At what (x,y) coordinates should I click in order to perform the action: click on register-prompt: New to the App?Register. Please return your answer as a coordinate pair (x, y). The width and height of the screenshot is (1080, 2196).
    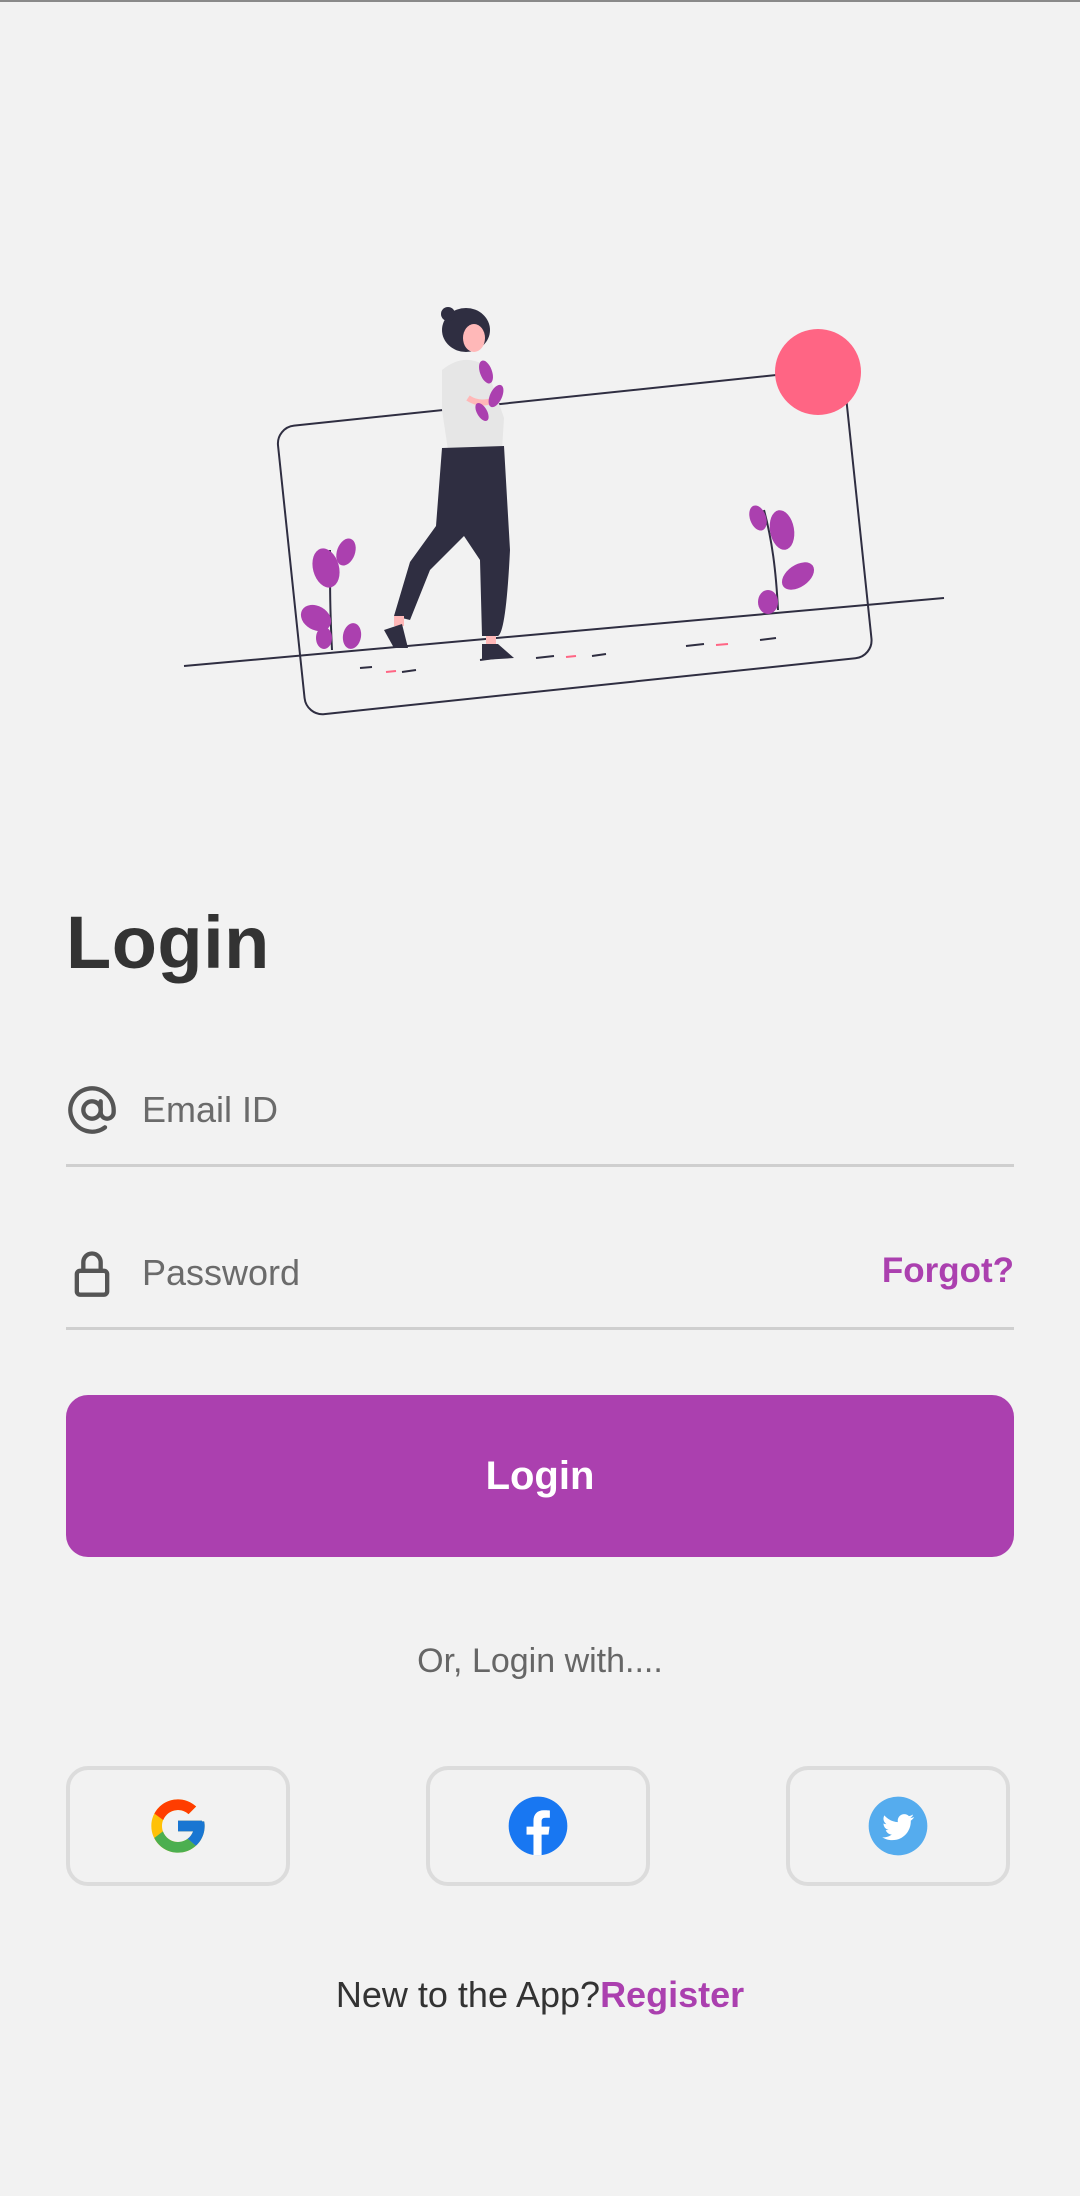
    Looking at the image, I should click on (540, 1995).